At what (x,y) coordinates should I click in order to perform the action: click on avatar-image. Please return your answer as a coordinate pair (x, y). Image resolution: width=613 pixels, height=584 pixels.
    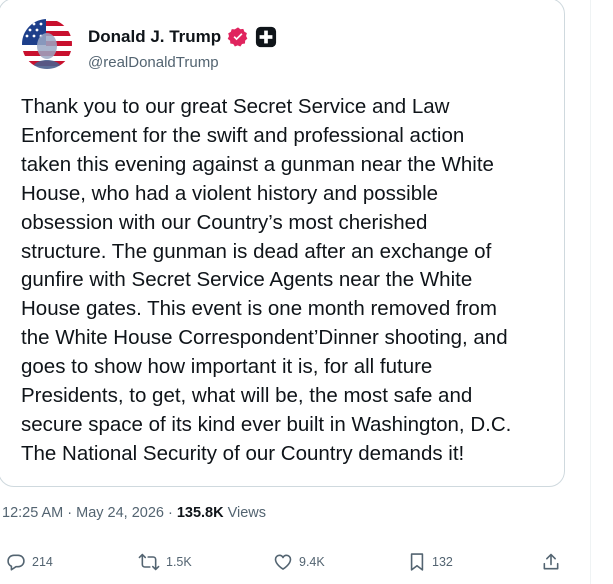
    Looking at the image, I should click on (47, 44).